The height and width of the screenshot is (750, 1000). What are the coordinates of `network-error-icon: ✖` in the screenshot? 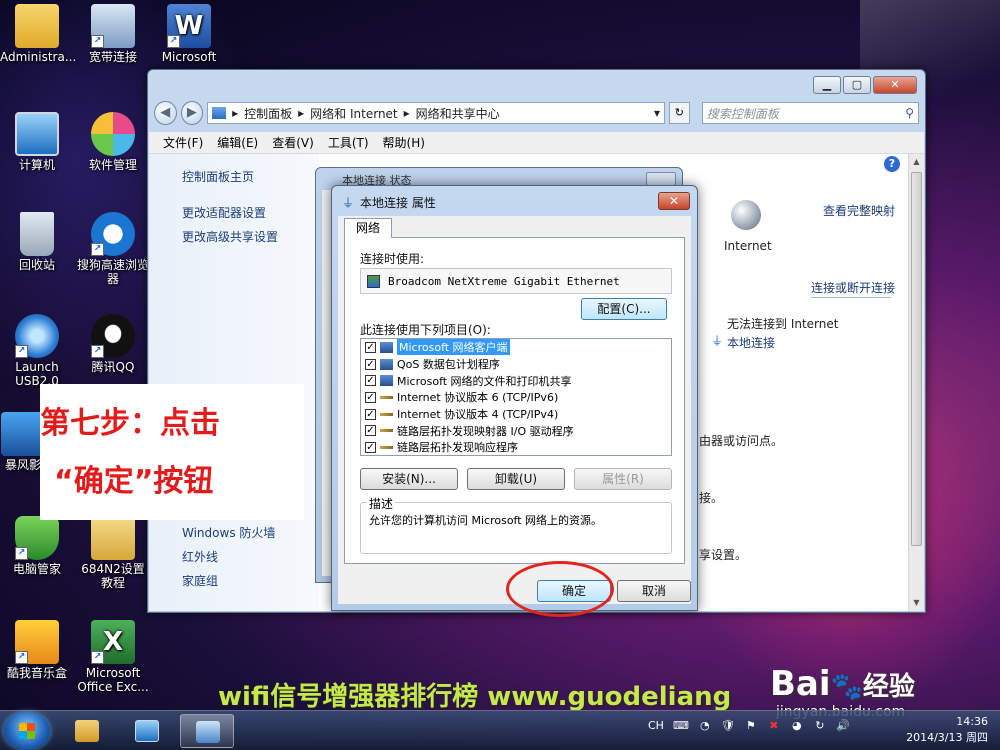 It's located at (774, 726).